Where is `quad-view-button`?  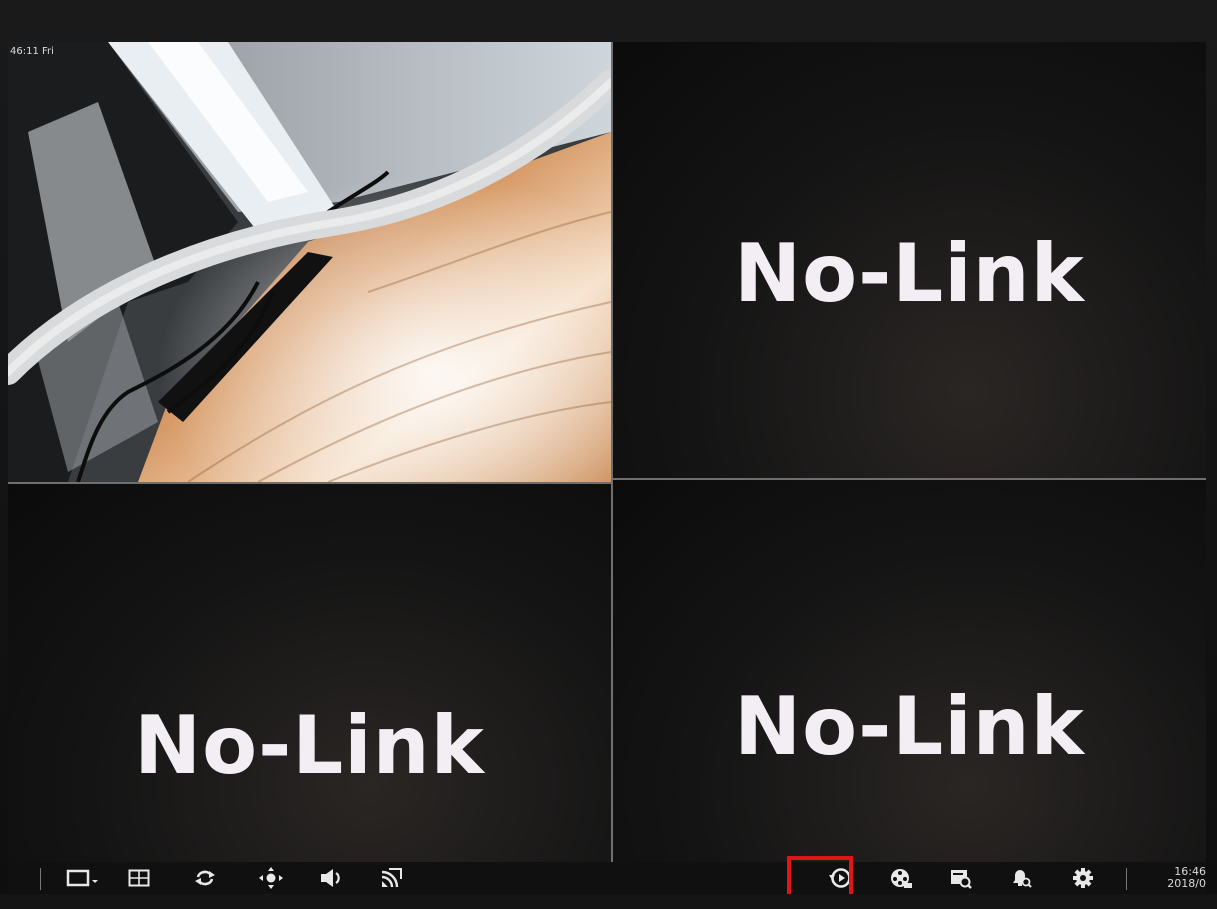 quad-view-button is located at coordinates (139, 878).